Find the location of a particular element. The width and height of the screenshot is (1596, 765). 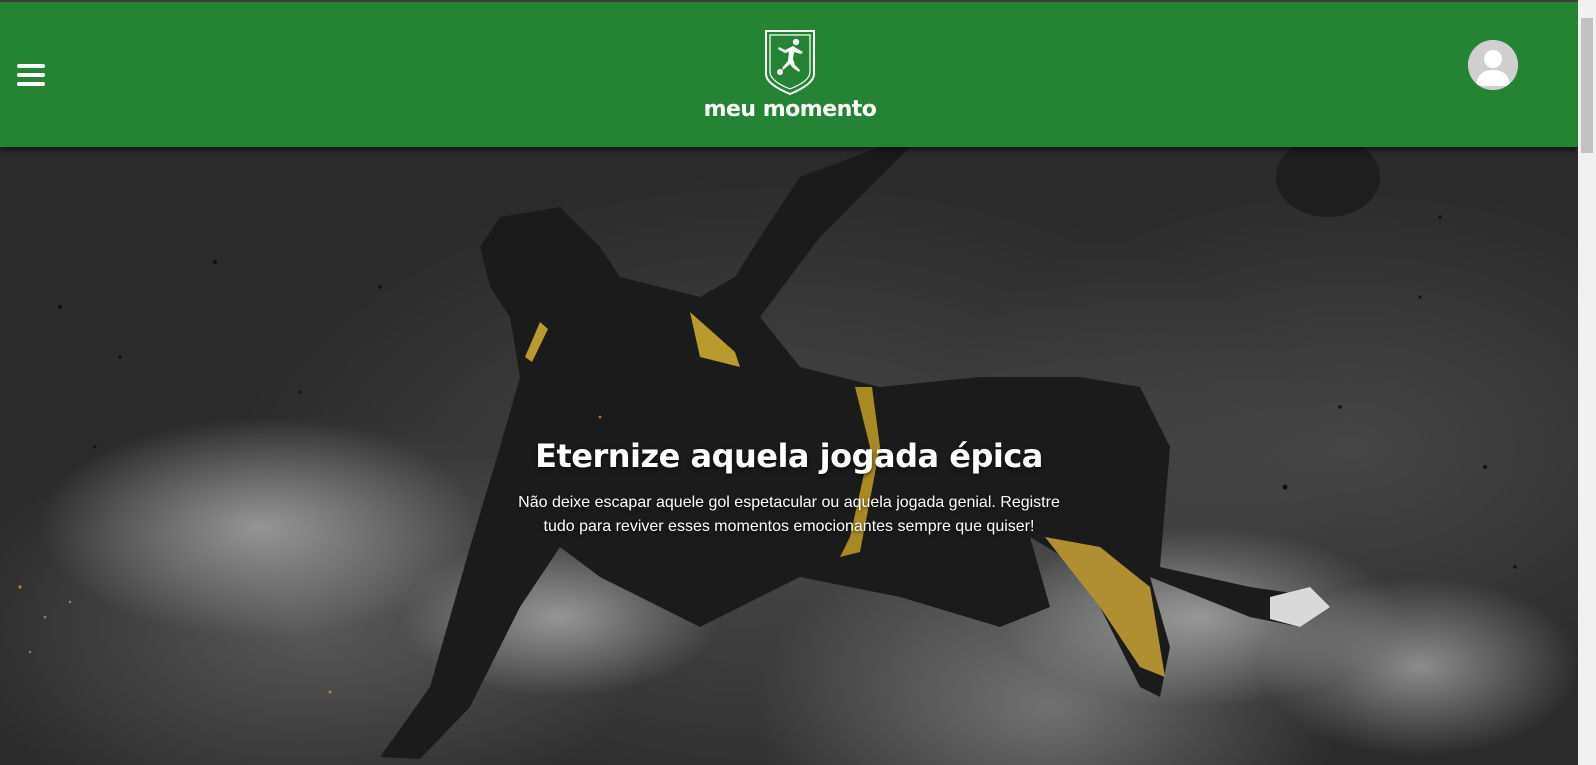

soccer-player-badge-icon is located at coordinates (790, 63).